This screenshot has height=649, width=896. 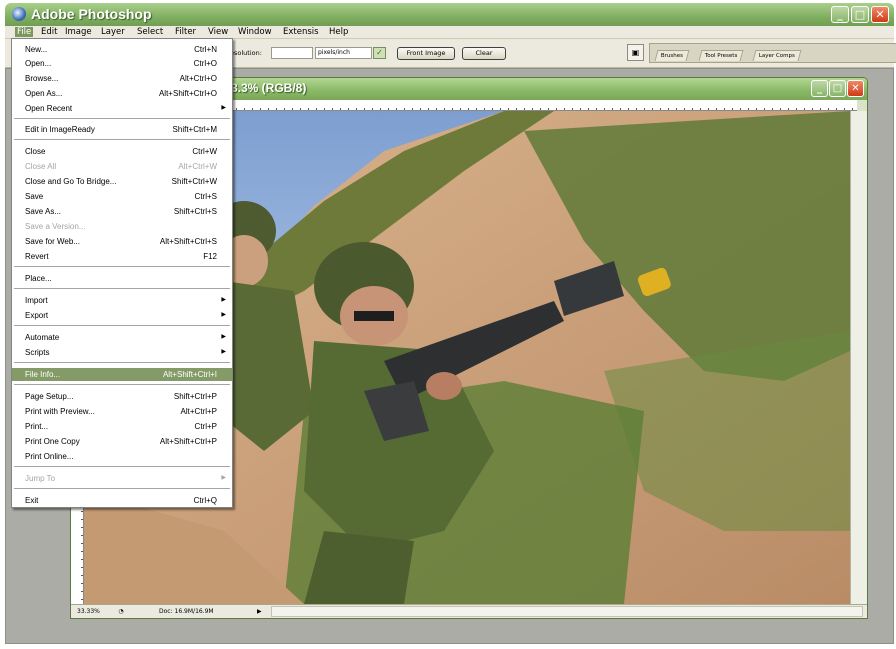 I want to click on tab-tool-presets: Tool Presets, so click(x=721, y=55).